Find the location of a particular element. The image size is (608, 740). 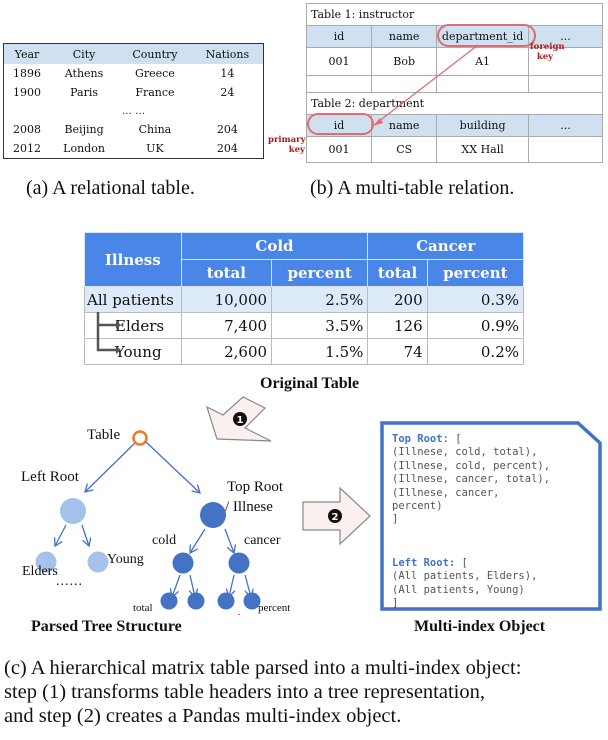

table-cell: 10,000 is located at coordinates (226, 299).